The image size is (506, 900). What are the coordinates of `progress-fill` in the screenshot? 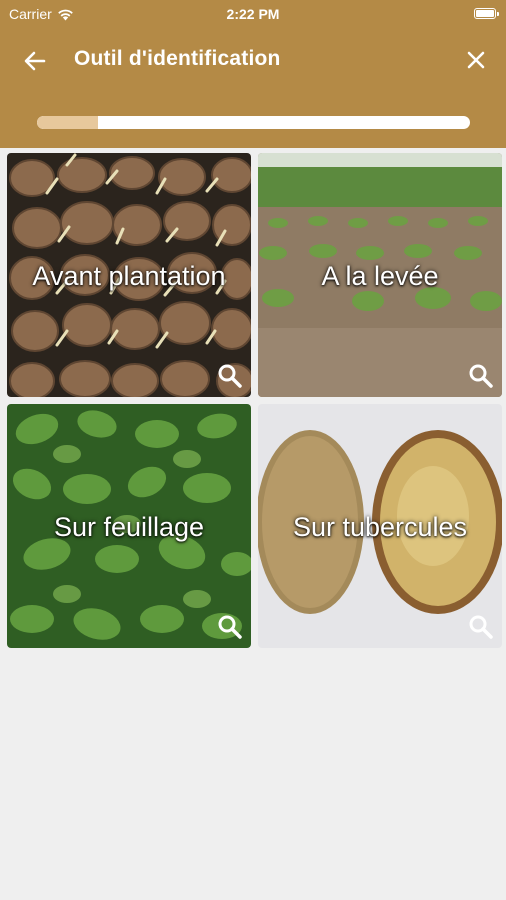 It's located at (67, 122).